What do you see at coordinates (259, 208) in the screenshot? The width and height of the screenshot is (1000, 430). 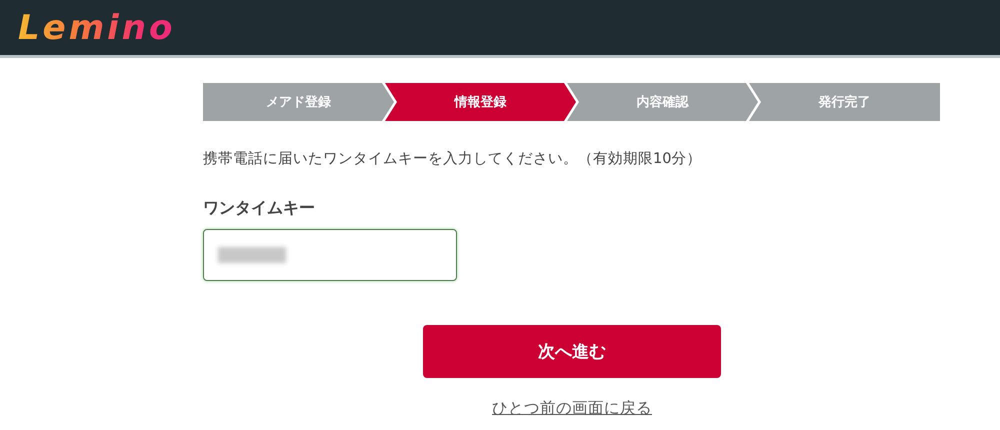 I see `field-label: ワンタイムキー` at bounding box center [259, 208].